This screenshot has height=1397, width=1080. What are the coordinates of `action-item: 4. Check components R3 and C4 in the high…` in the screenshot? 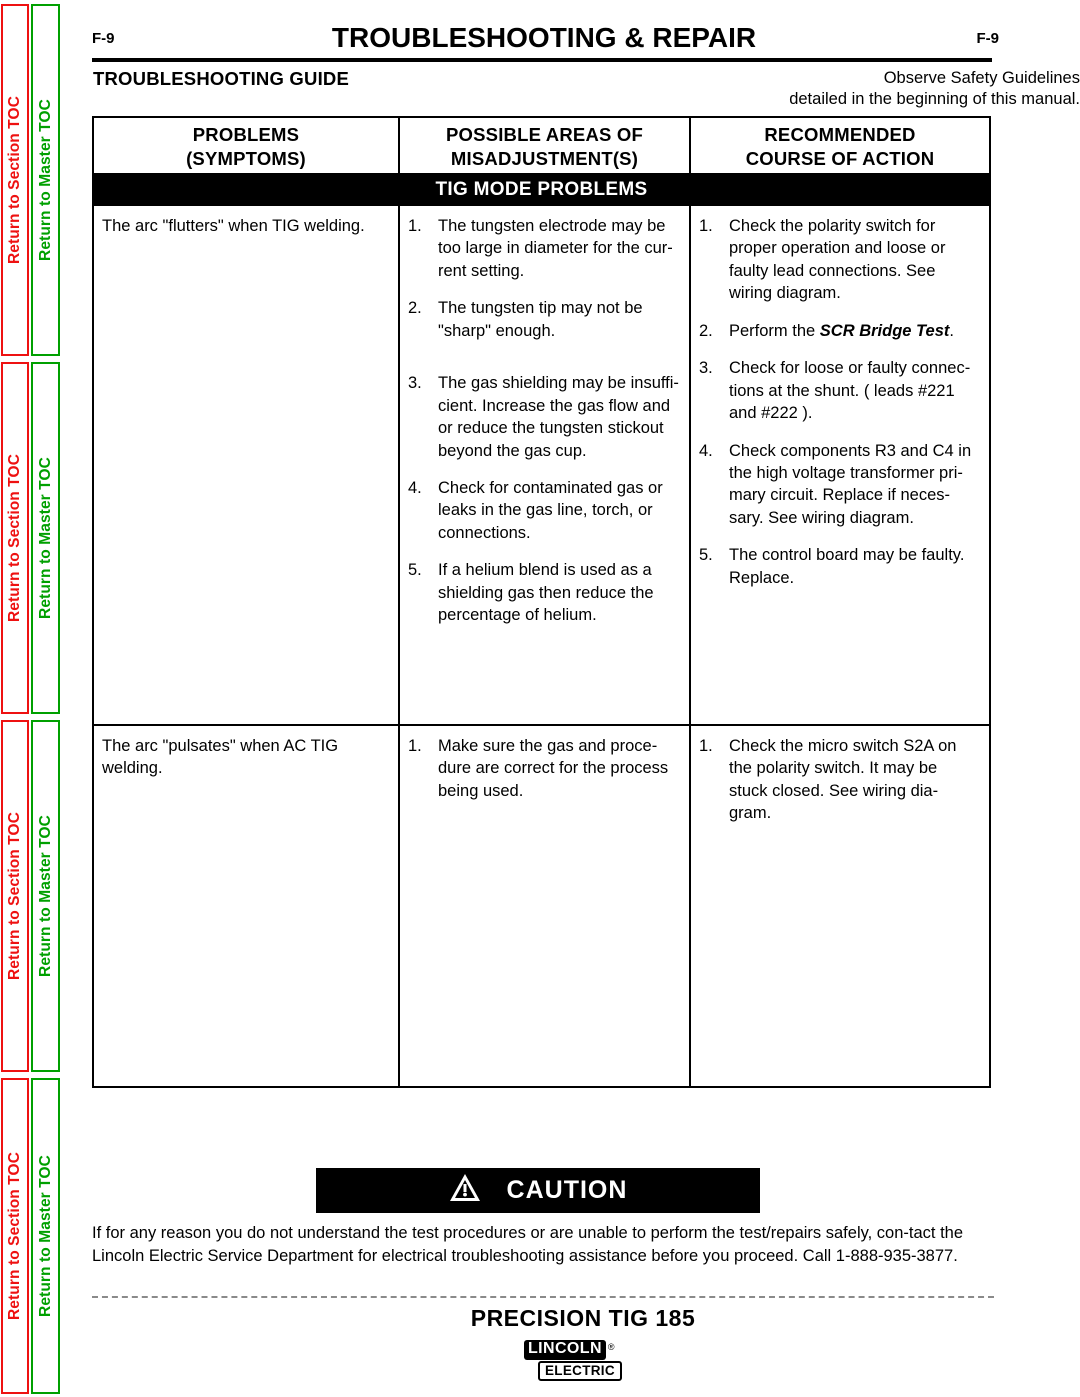 It's located at (839, 485).